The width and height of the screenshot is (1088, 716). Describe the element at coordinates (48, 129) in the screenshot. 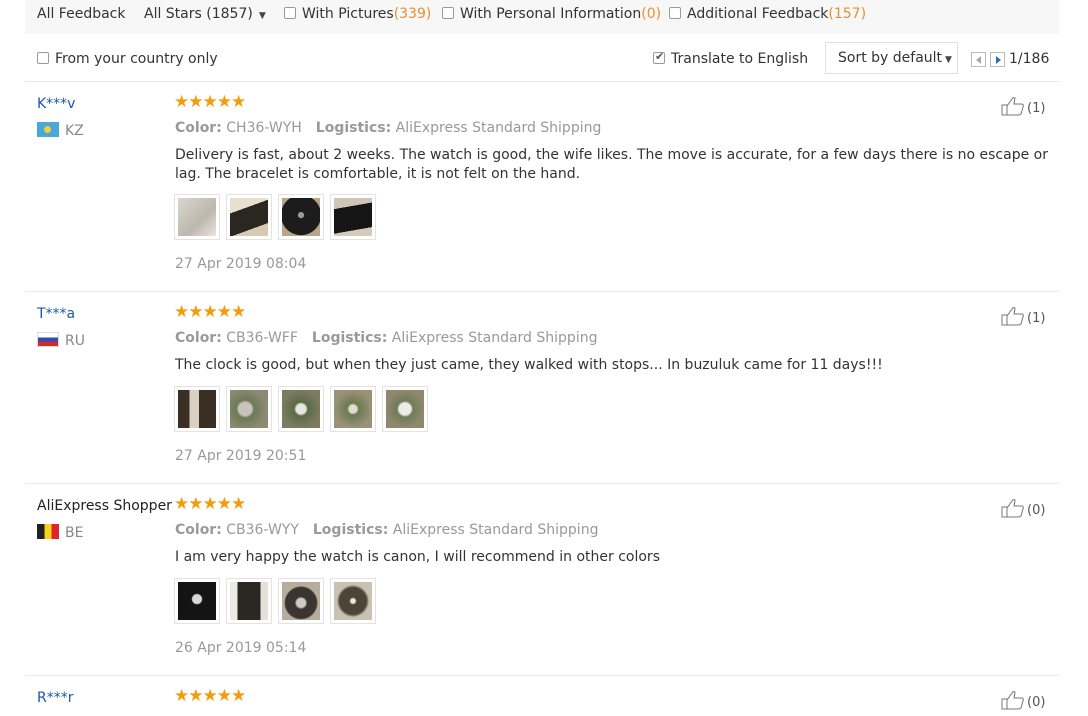

I see `kazakhstan-flag-icon` at that location.